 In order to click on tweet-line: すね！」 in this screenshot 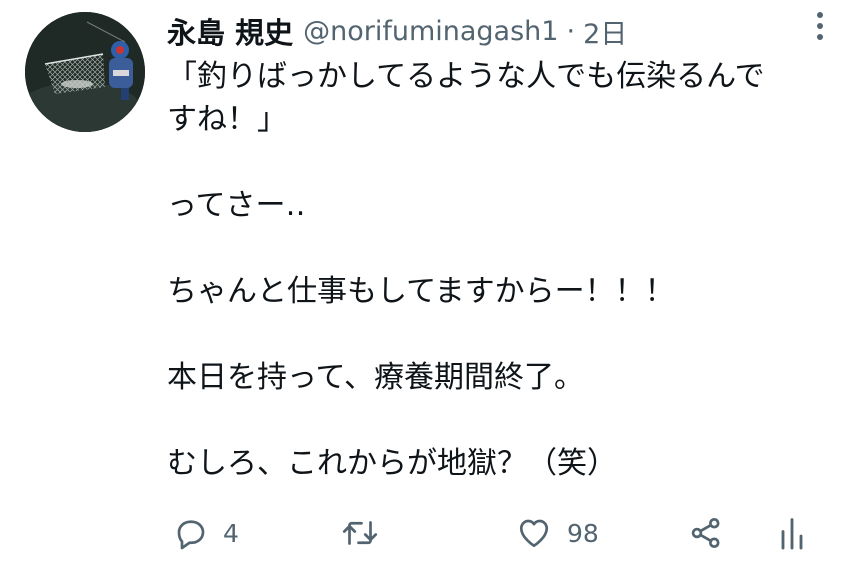, I will do `click(227, 119)`.